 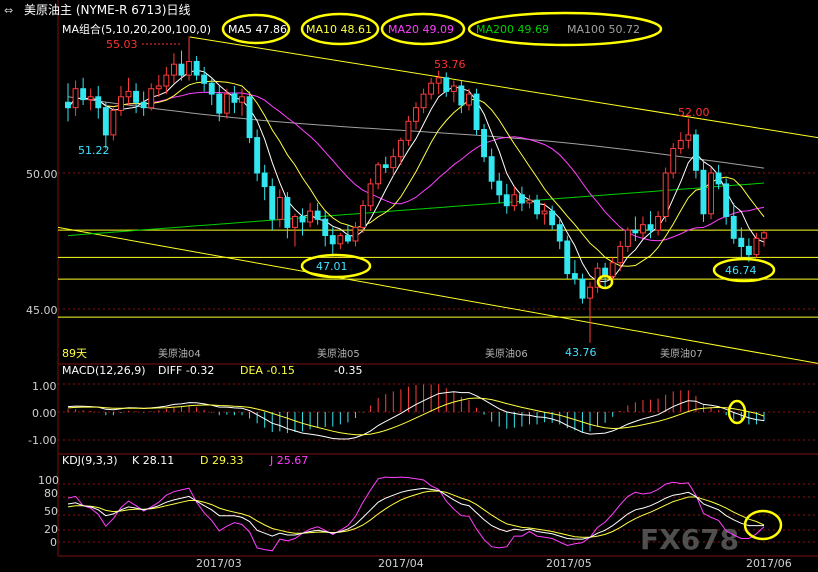 What do you see at coordinates (51, 511) in the screenshot?
I see `kdj-y-50: 50` at bounding box center [51, 511].